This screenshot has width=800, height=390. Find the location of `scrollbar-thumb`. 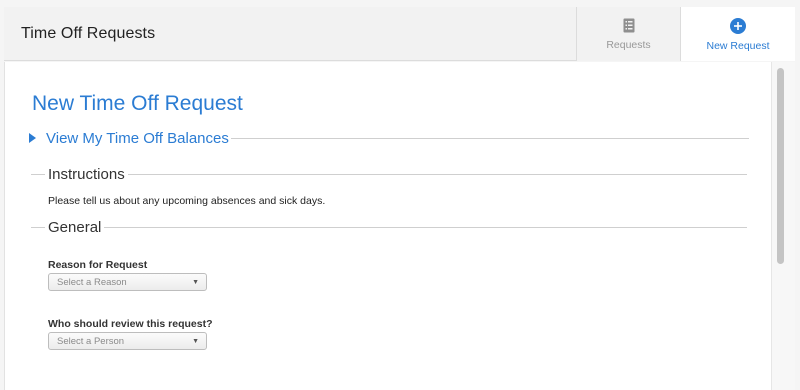

scrollbar-thumb is located at coordinates (780, 166).